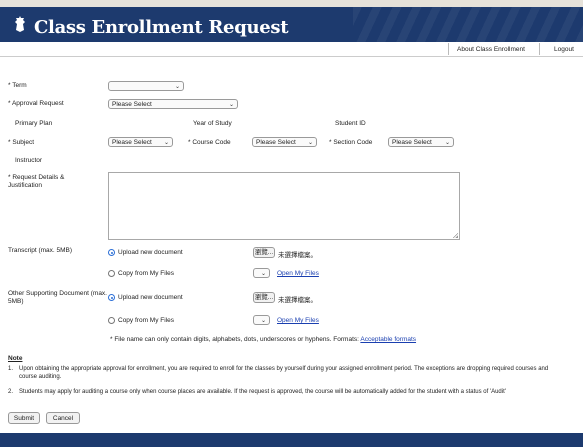 The image size is (583, 447). I want to click on acceptable-formats-link: Acceptable formats, so click(388, 339).